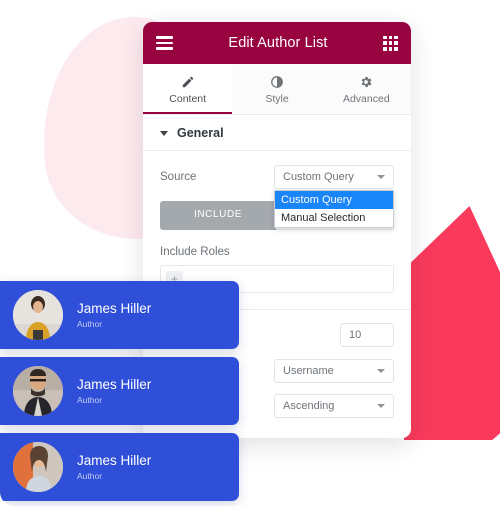 The height and width of the screenshot is (506, 500). What do you see at coordinates (452, 323) in the screenshot?
I see `decorative-red-shape` at bounding box center [452, 323].